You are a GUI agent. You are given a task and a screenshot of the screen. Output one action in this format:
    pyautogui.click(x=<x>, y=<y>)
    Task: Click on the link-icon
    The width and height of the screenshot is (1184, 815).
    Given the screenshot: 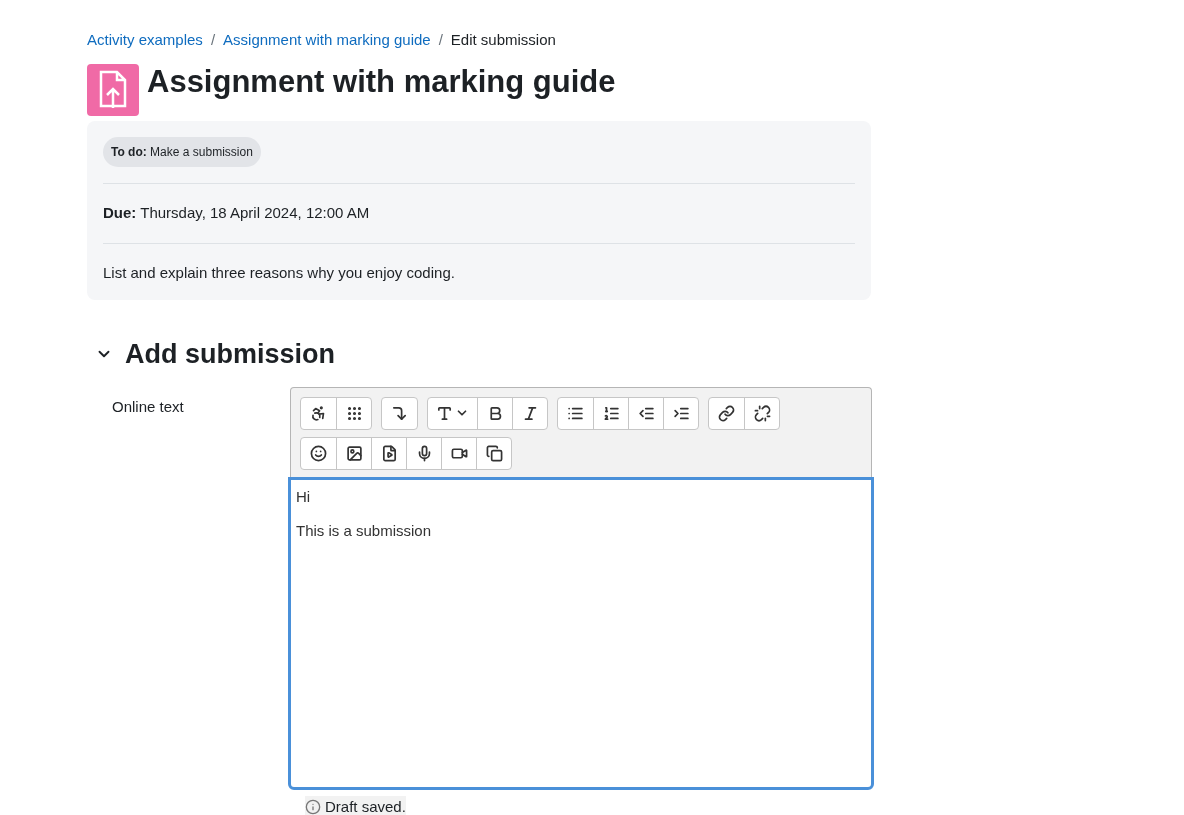 What is the action you would take?
    pyautogui.click(x=726, y=413)
    